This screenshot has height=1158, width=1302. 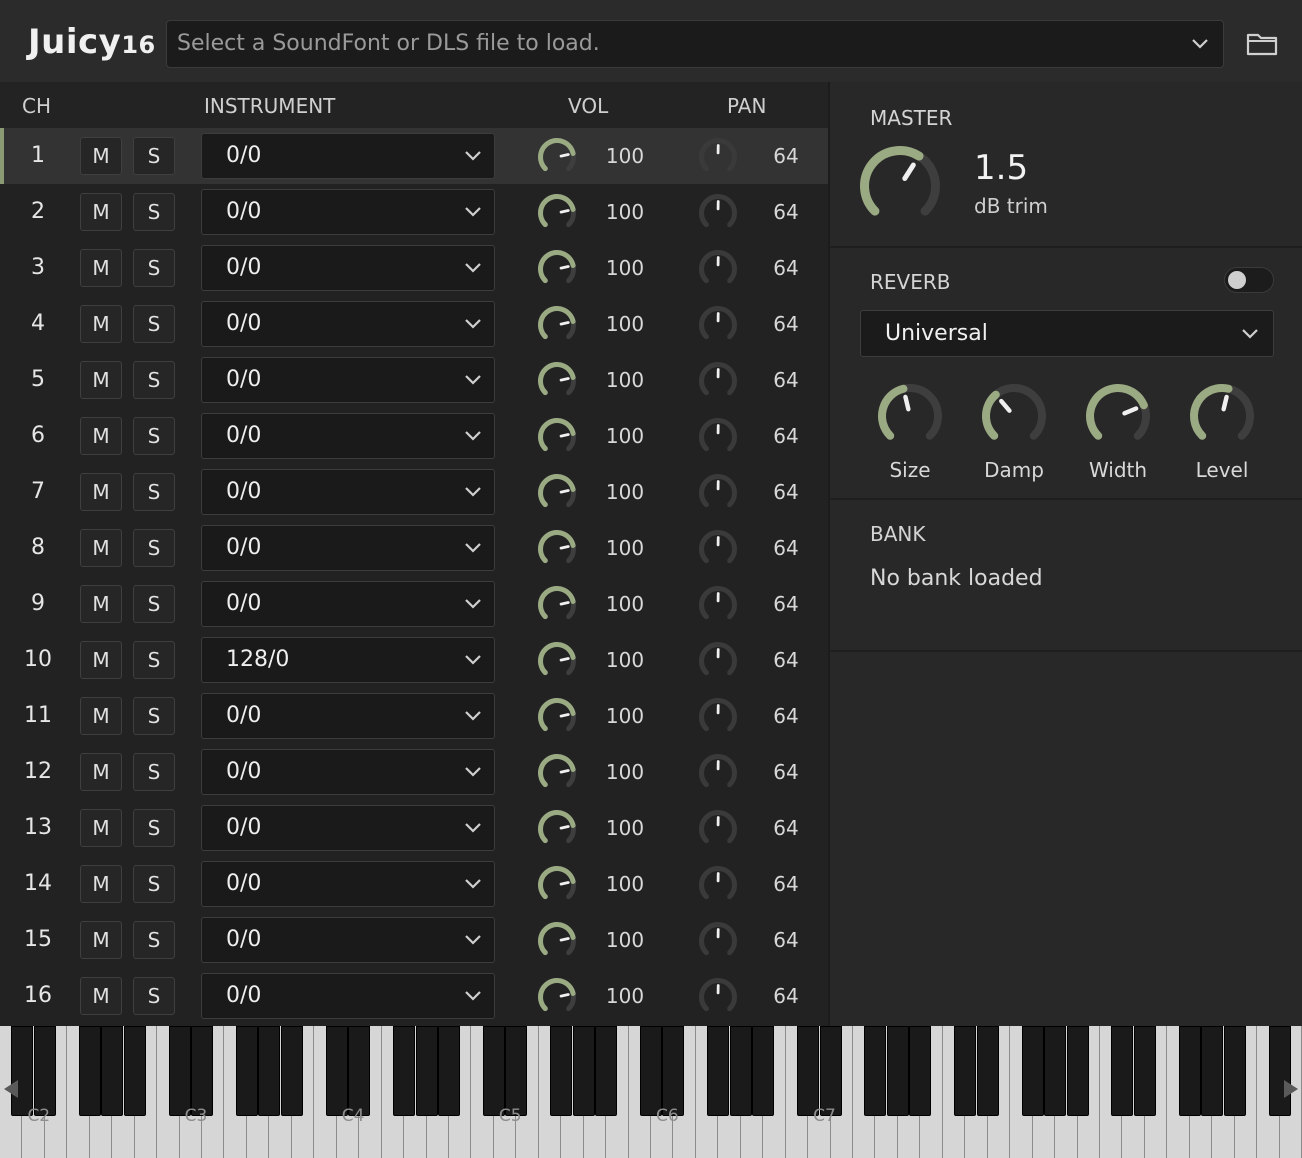 I want to click on reverb-knob-width: Width, so click(x=1118, y=432).